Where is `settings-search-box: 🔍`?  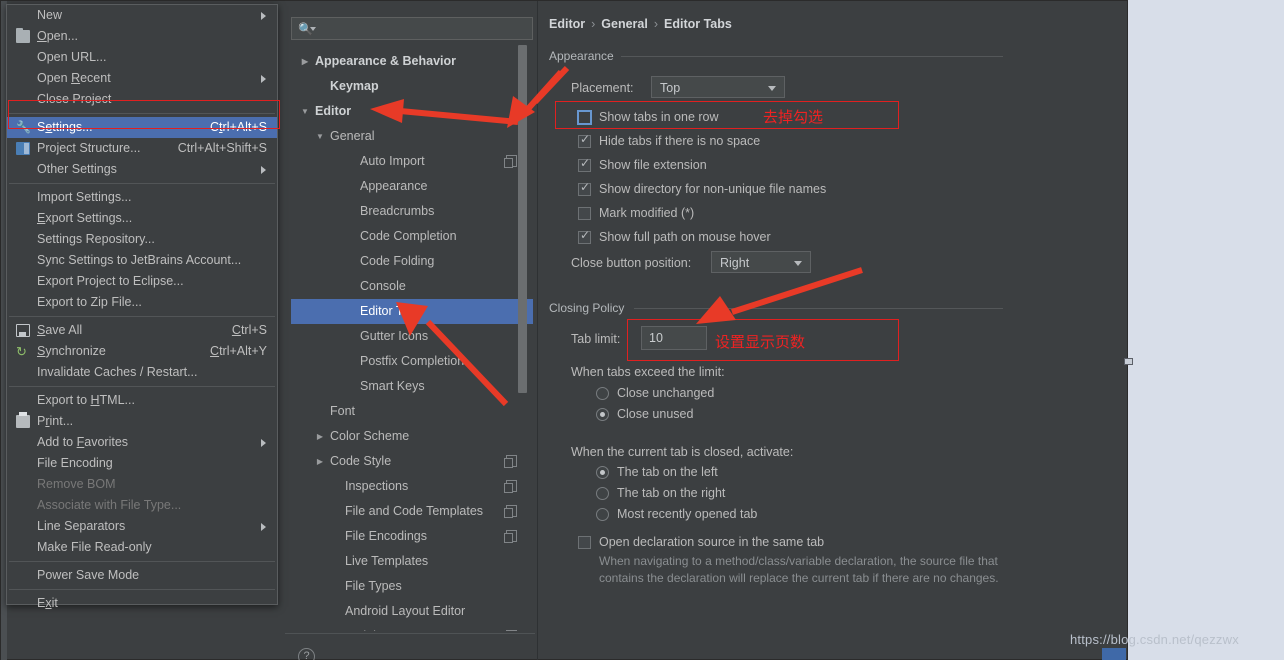 settings-search-box: 🔍 is located at coordinates (412, 28).